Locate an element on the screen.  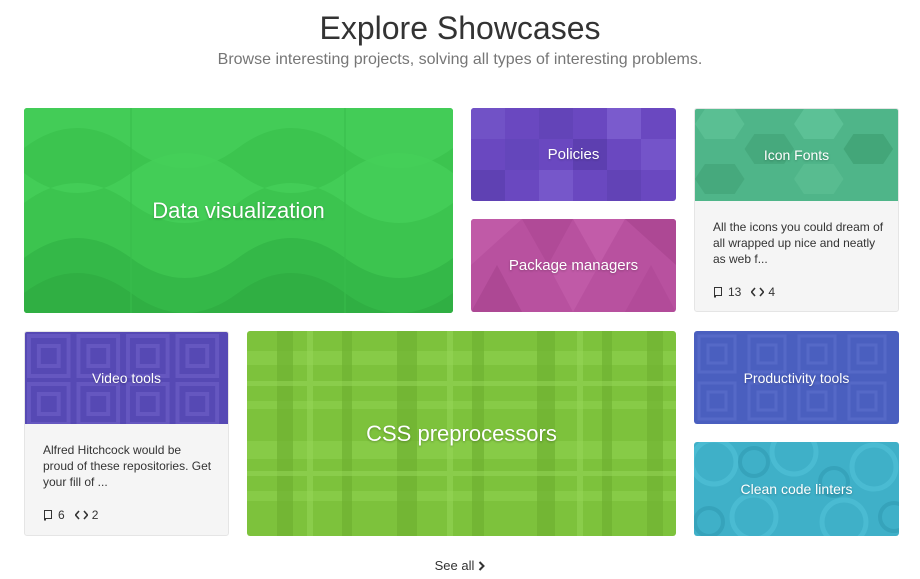
showcase-meta: 13 4 is located at coordinates (744, 292).